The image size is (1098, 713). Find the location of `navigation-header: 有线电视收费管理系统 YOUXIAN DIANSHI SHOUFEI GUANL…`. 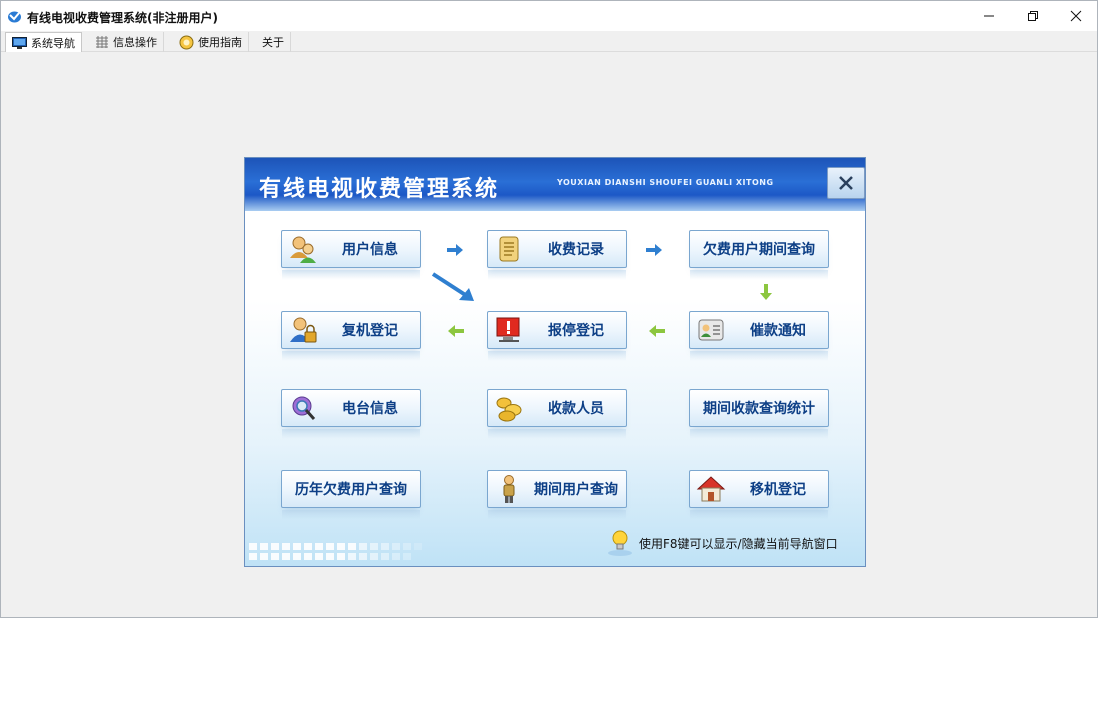

navigation-header: 有线电视收费管理系统 YOUXIAN DIANSHI SHOUFEI GUANL… is located at coordinates (555, 184).